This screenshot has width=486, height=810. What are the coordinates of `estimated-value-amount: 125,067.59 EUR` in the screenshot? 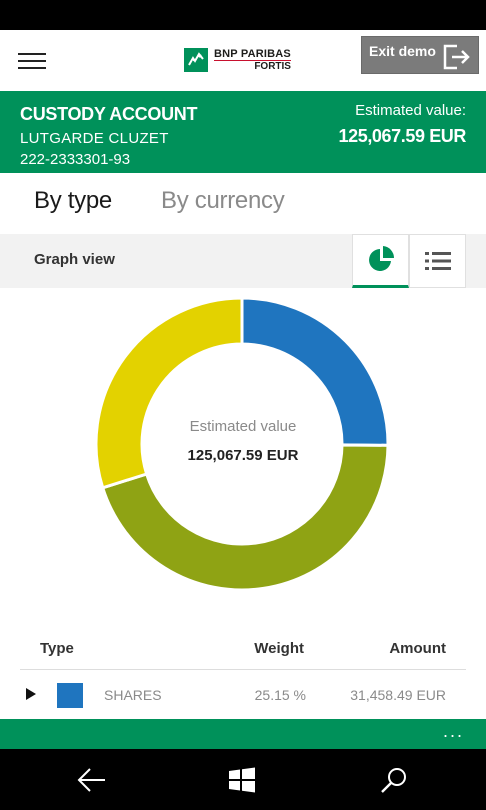 It's located at (402, 136).